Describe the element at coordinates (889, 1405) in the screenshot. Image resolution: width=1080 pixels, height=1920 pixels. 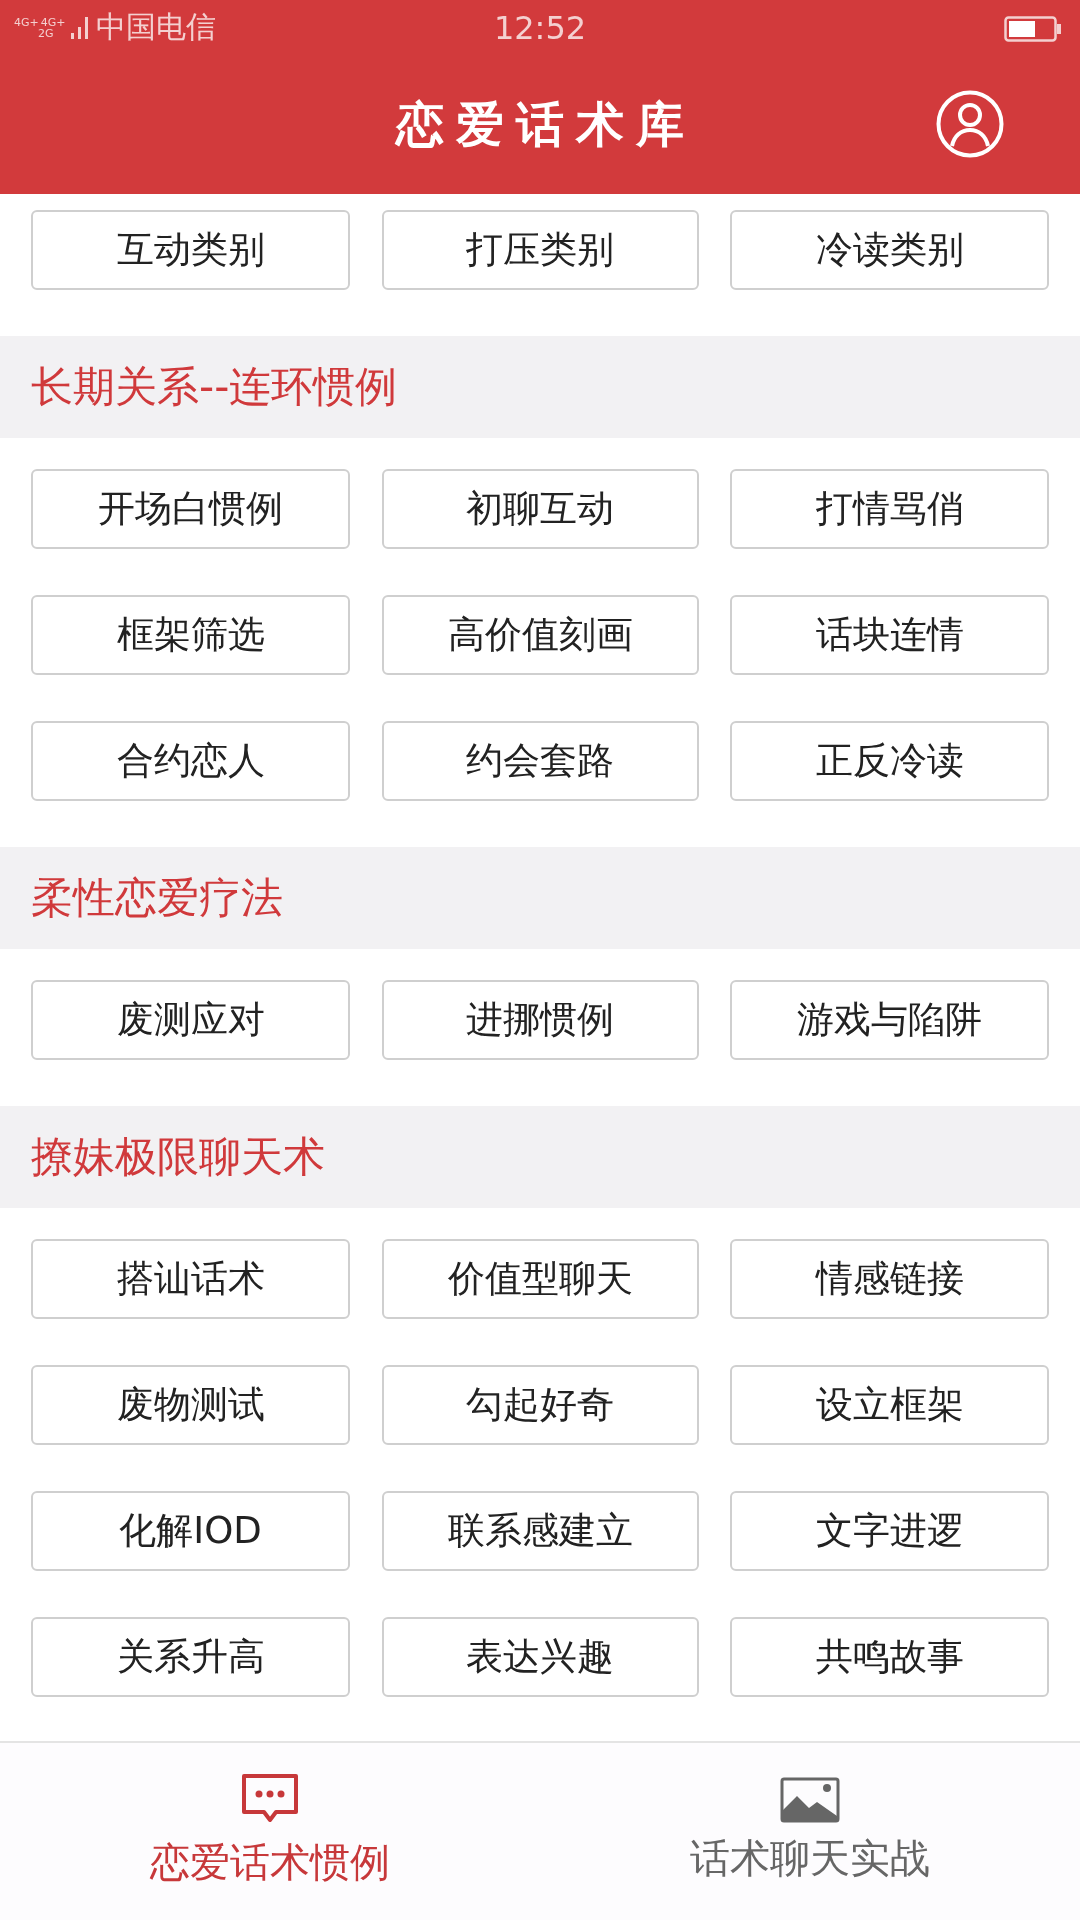
I see `category-button: 设立框架` at that location.